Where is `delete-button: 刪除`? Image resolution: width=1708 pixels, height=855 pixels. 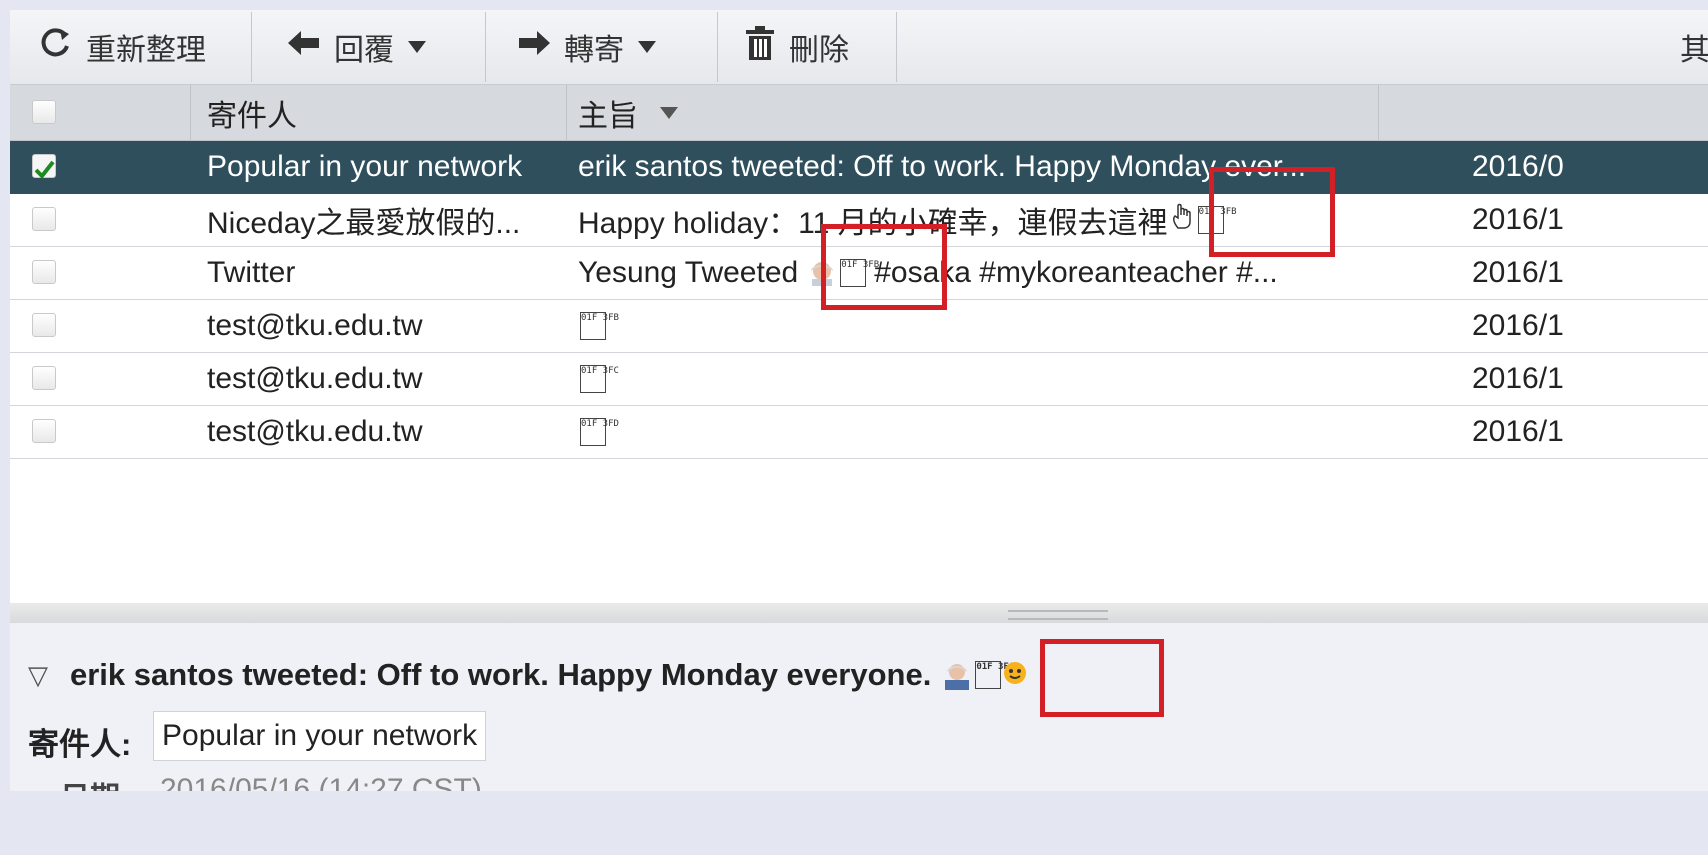
delete-button: 刪除 is located at coordinates (797, 47).